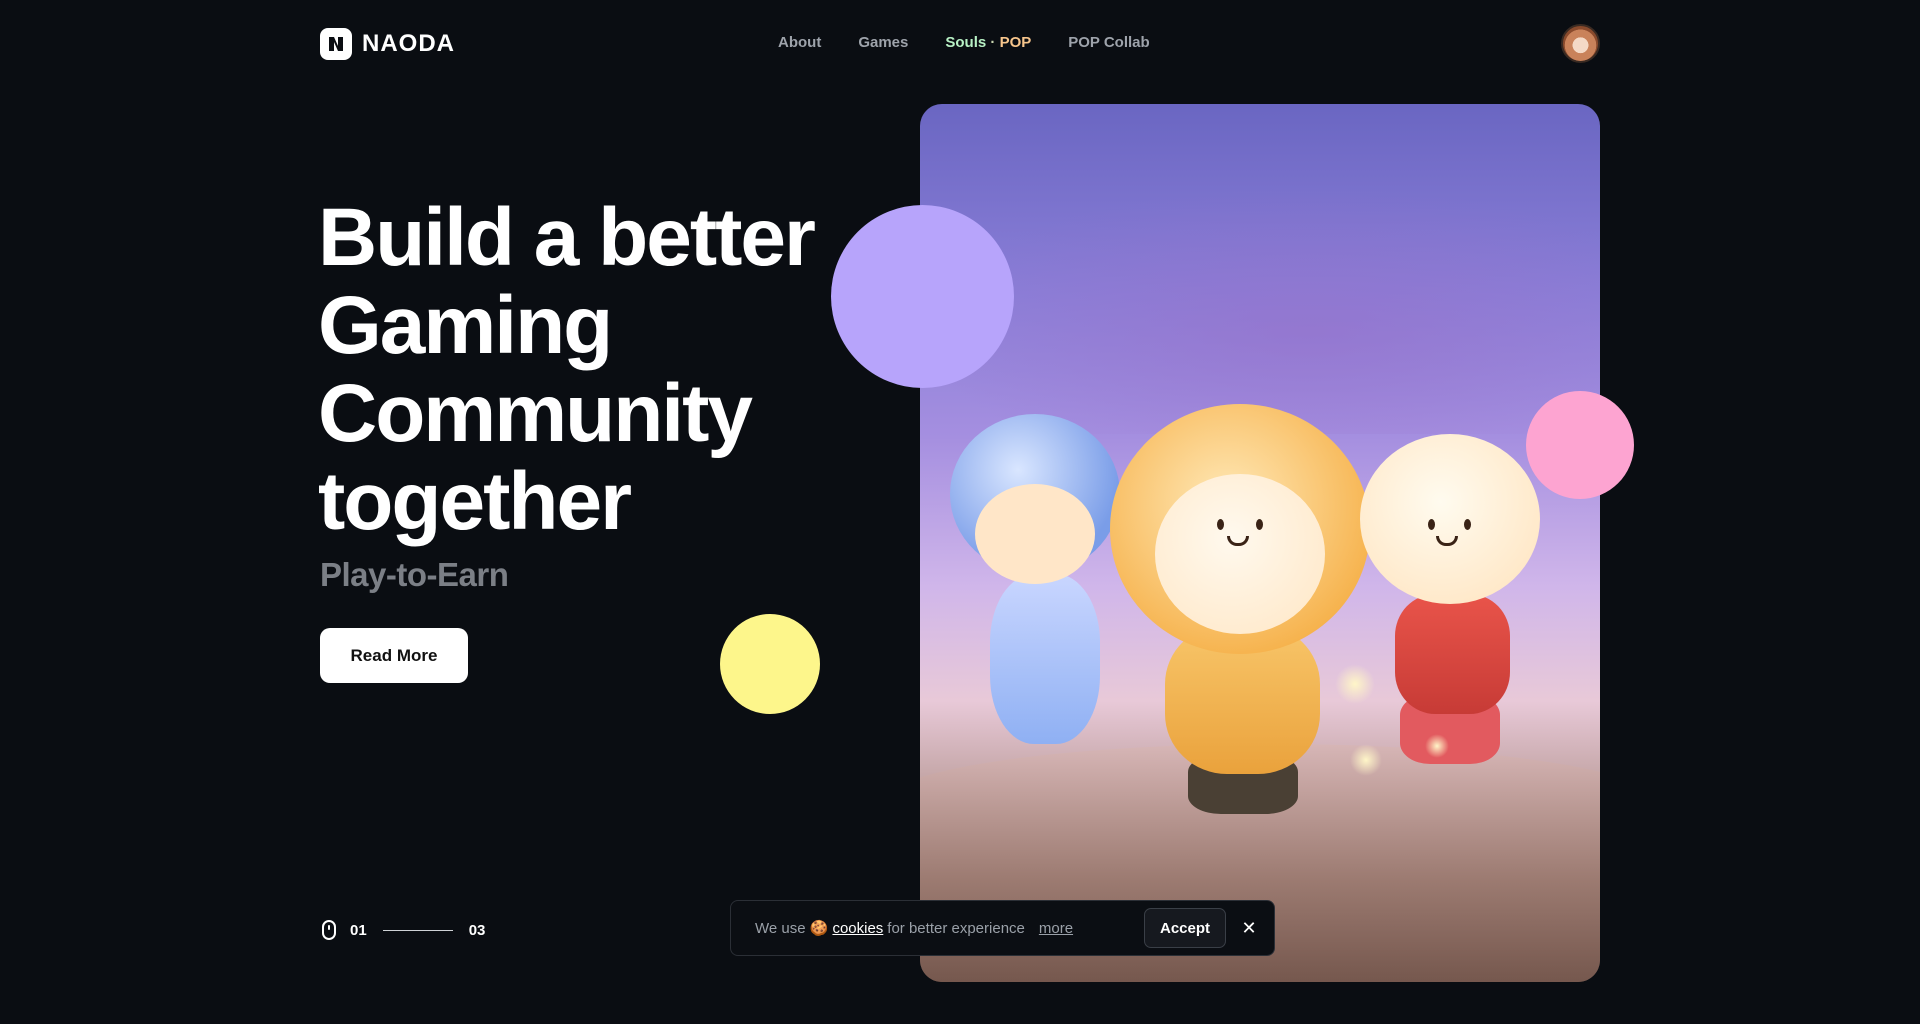 This screenshot has width=1920, height=1024. What do you see at coordinates (535, 413) in the screenshot?
I see `hero-title-line: Community` at bounding box center [535, 413].